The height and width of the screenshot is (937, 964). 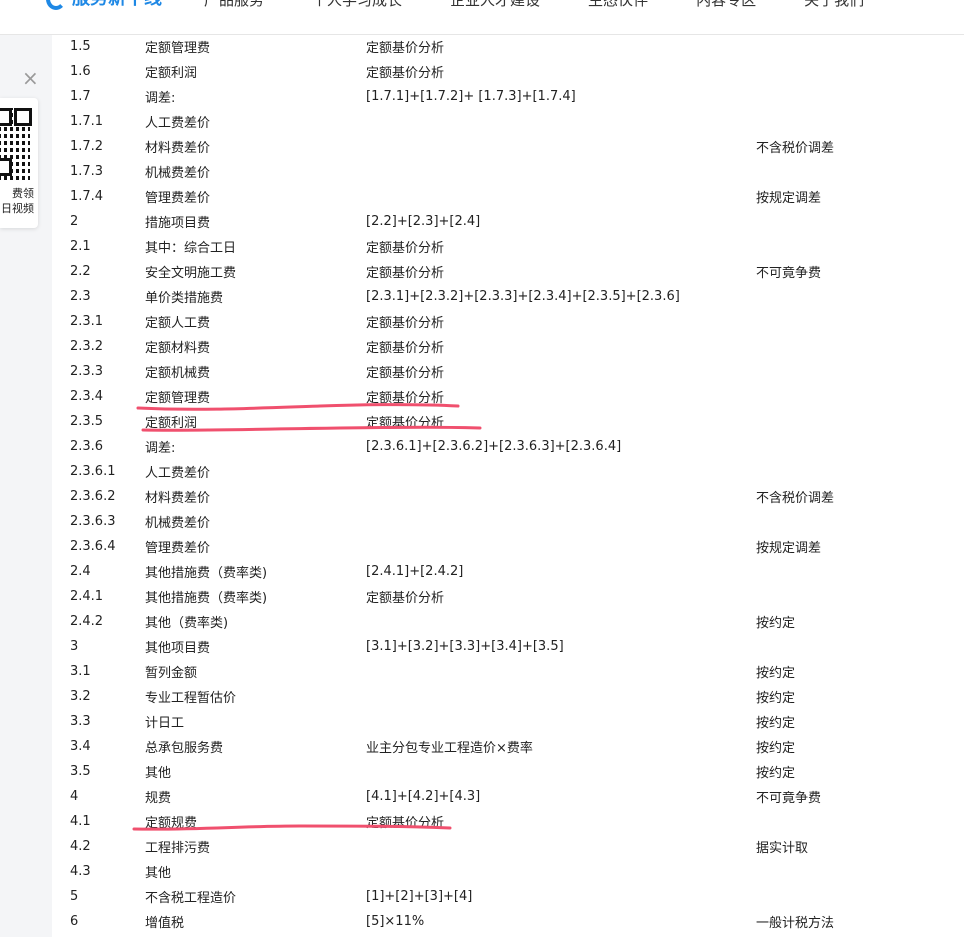 What do you see at coordinates (726, 5) in the screenshot?
I see `nav-item-content-zone: 内容专区` at bounding box center [726, 5].